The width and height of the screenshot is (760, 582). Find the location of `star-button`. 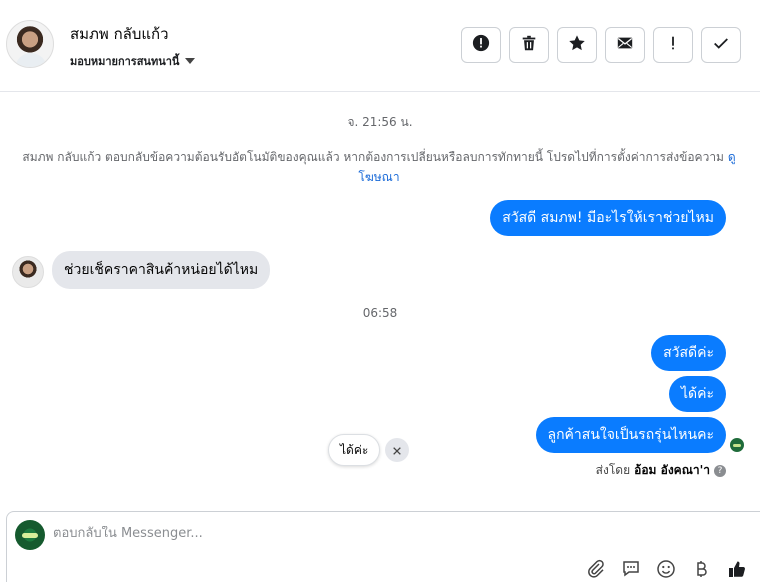

star-button is located at coordinates (577, 45).